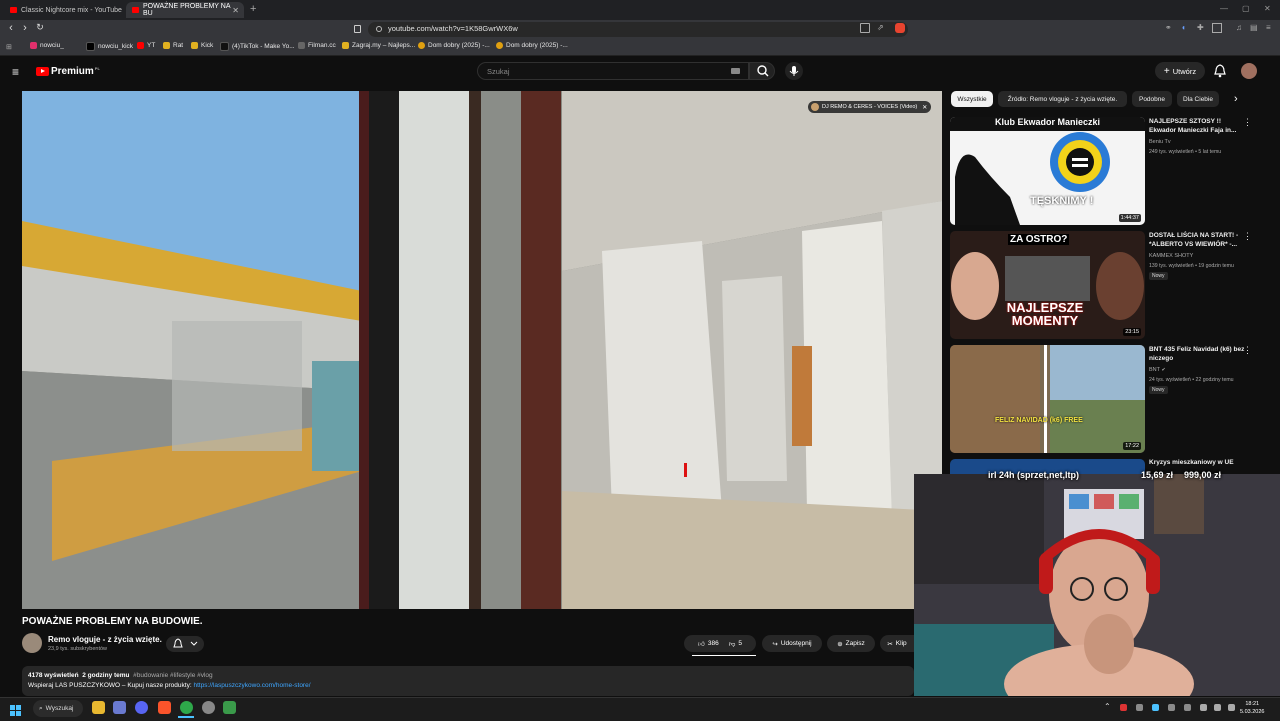 Image resolution: width=1280 pixels, height=721 pixels. I want to click on close-icon: ✕, so click(924, 107).